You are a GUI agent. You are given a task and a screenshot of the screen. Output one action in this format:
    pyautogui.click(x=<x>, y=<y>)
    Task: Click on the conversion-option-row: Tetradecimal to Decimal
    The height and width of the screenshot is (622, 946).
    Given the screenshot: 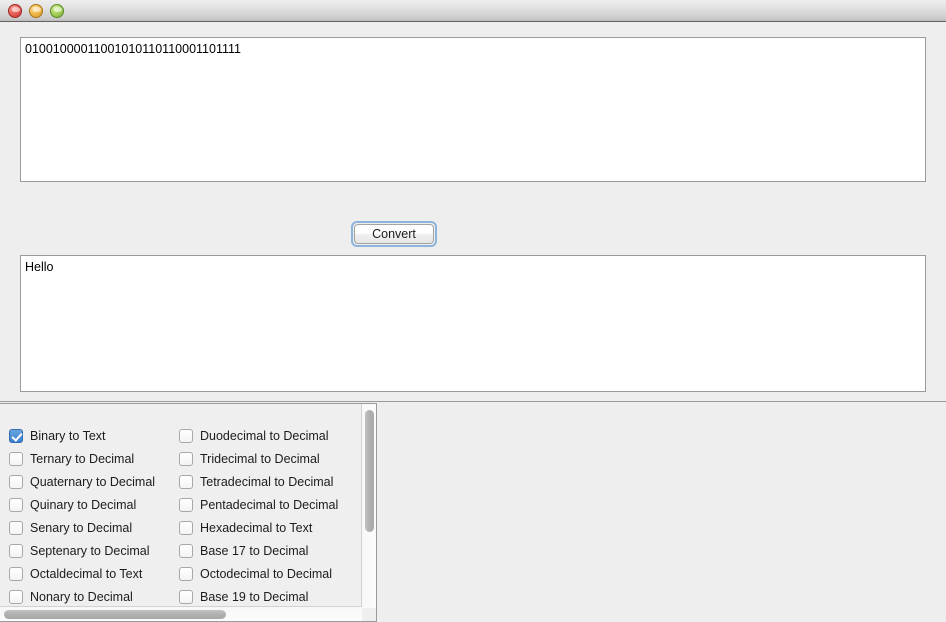 What is the action you would take?
    pyautogui.click(x=258, y=481)
    